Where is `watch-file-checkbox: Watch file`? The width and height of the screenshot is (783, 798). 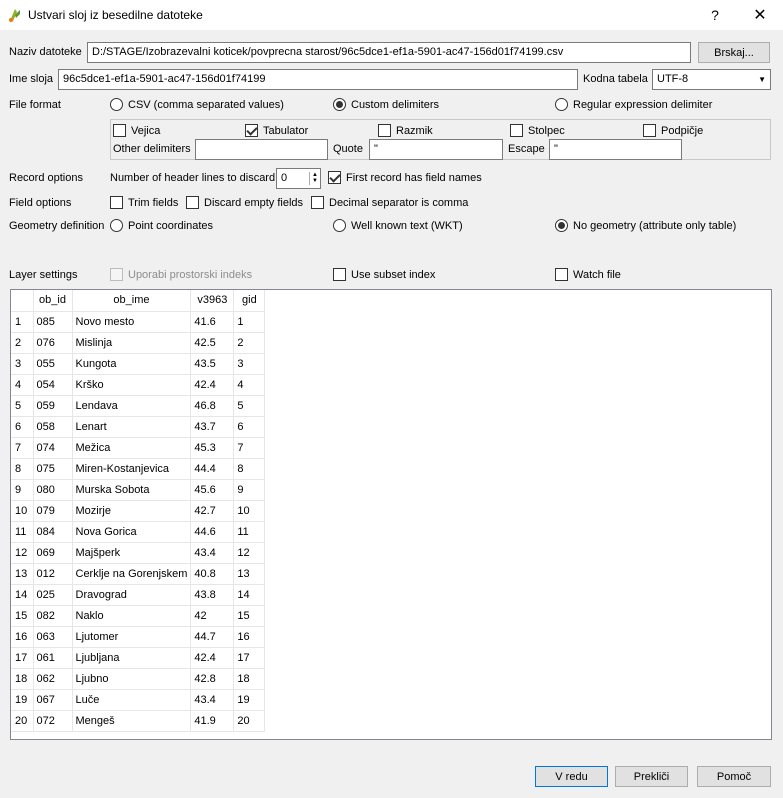
watch-file-checkbox: Watch file is located at coordinates (588, 274).